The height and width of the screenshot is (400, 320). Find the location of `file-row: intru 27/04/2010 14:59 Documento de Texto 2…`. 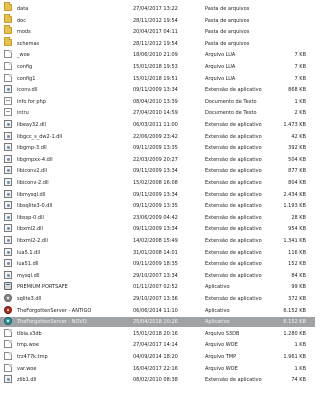

file-row: intru 27/04/2010 14:59 Documento de Texto 2… is located at coordinates (157, 113).